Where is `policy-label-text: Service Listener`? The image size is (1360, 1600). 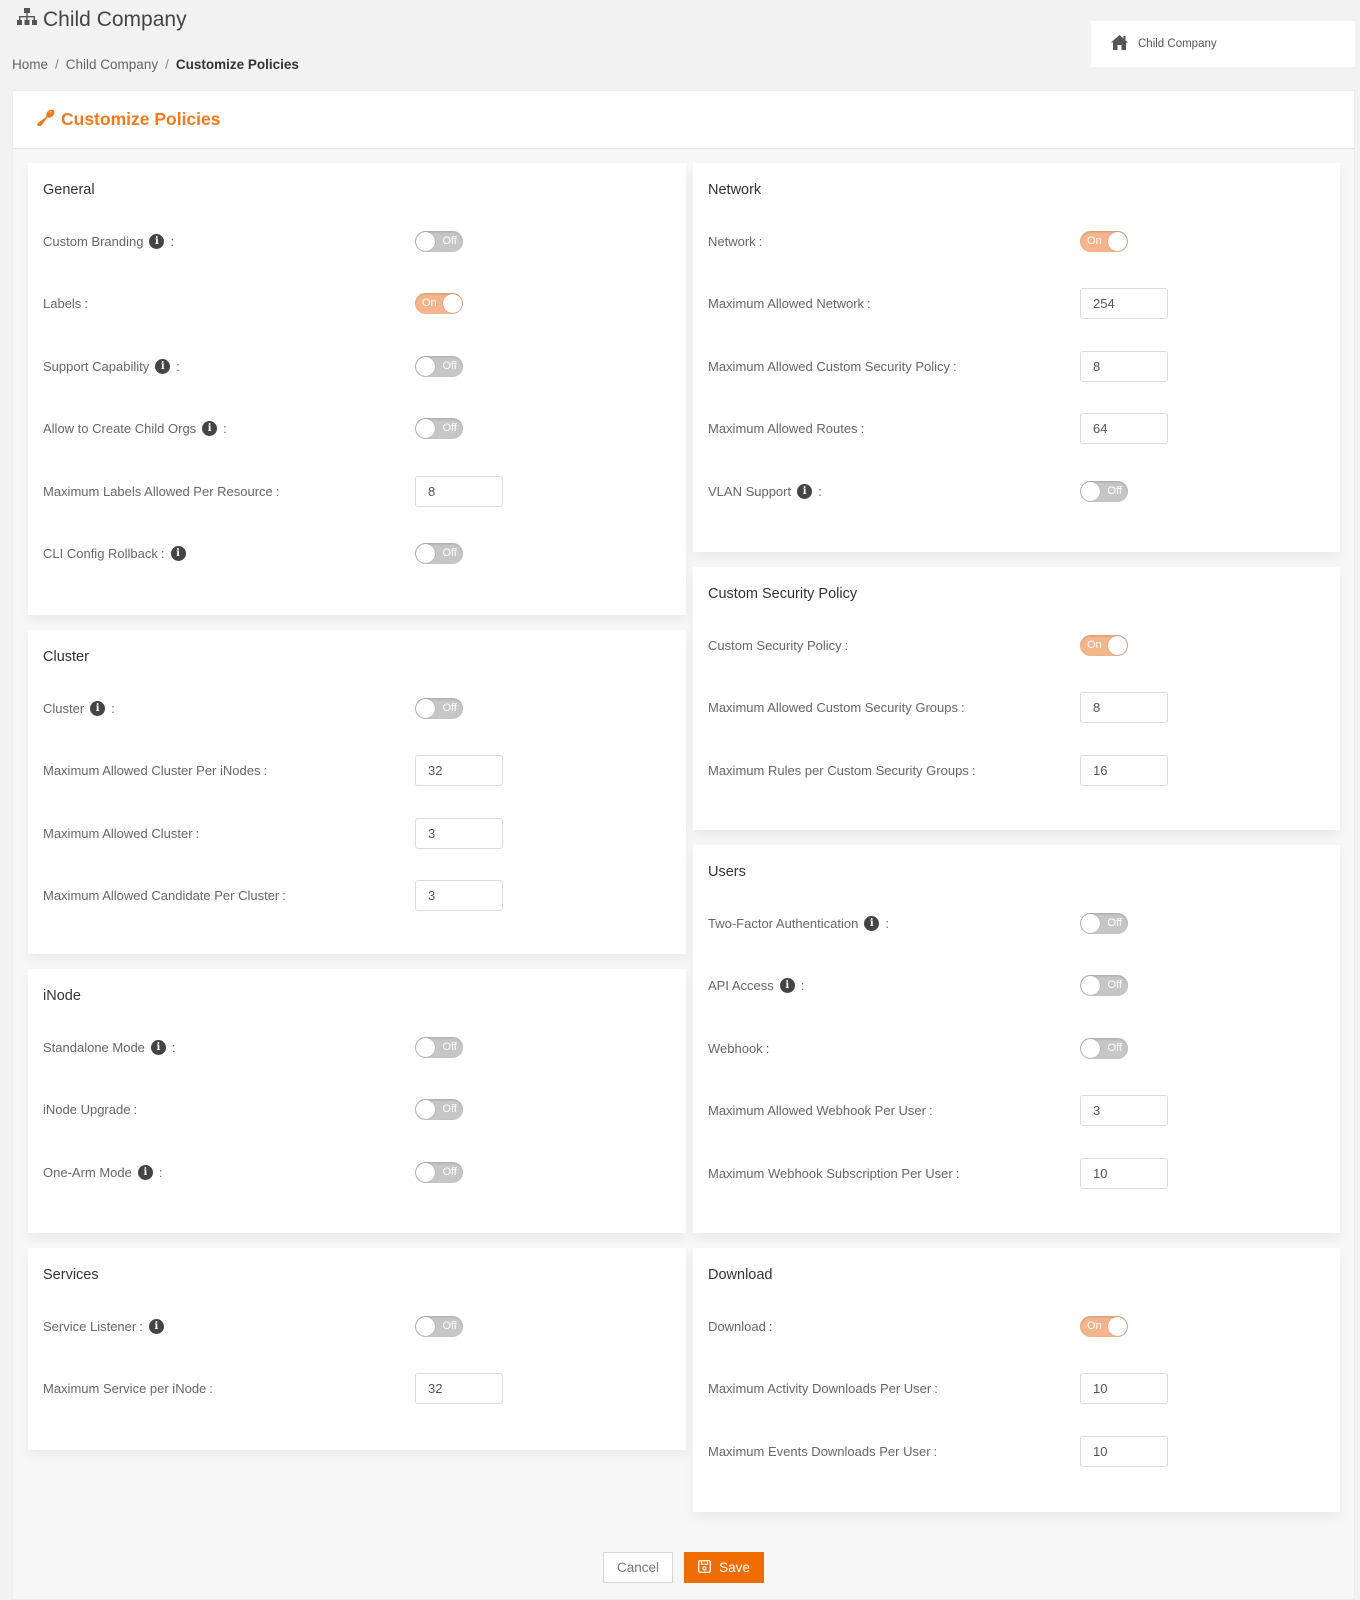
policy-label-text: Service Listener is located at coordinates (90, 1326).